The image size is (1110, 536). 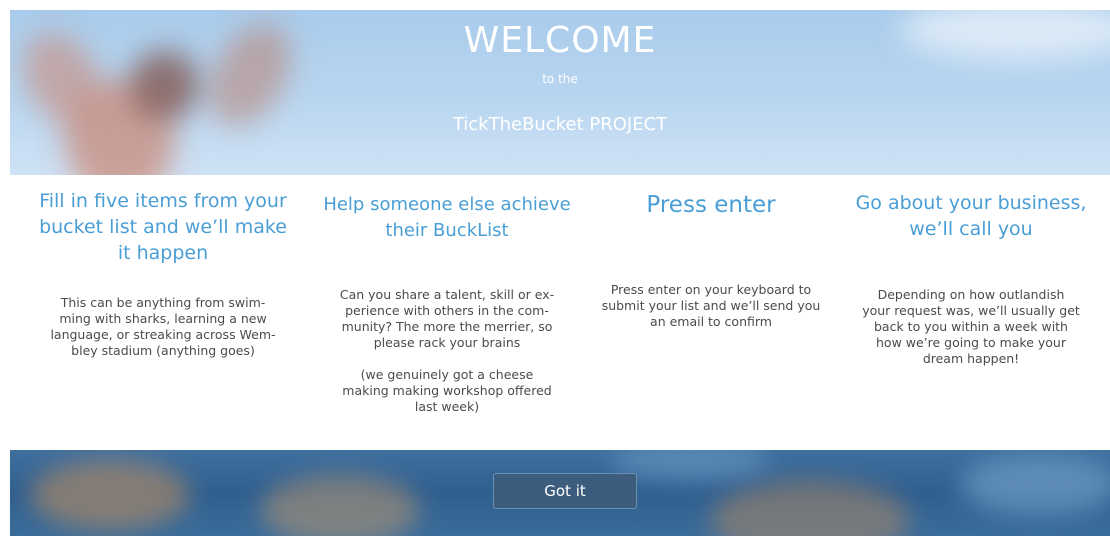 I want to click on description-line: an email to confirm, so click(x=711, y=321).